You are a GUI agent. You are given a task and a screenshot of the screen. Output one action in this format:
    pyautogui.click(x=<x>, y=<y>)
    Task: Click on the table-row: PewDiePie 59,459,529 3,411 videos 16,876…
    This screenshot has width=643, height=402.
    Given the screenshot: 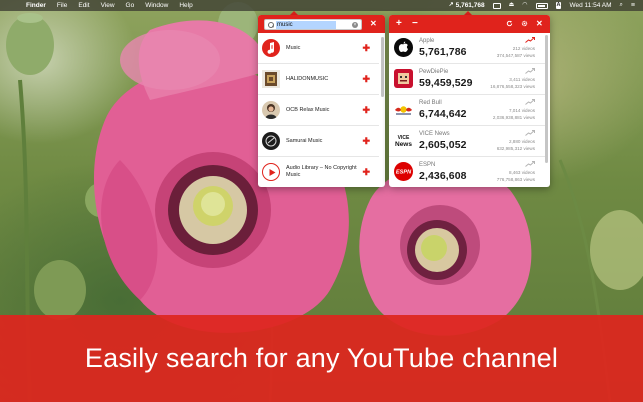 What is the action you would take?
    pyautogui.click(x=467, y=79)
    